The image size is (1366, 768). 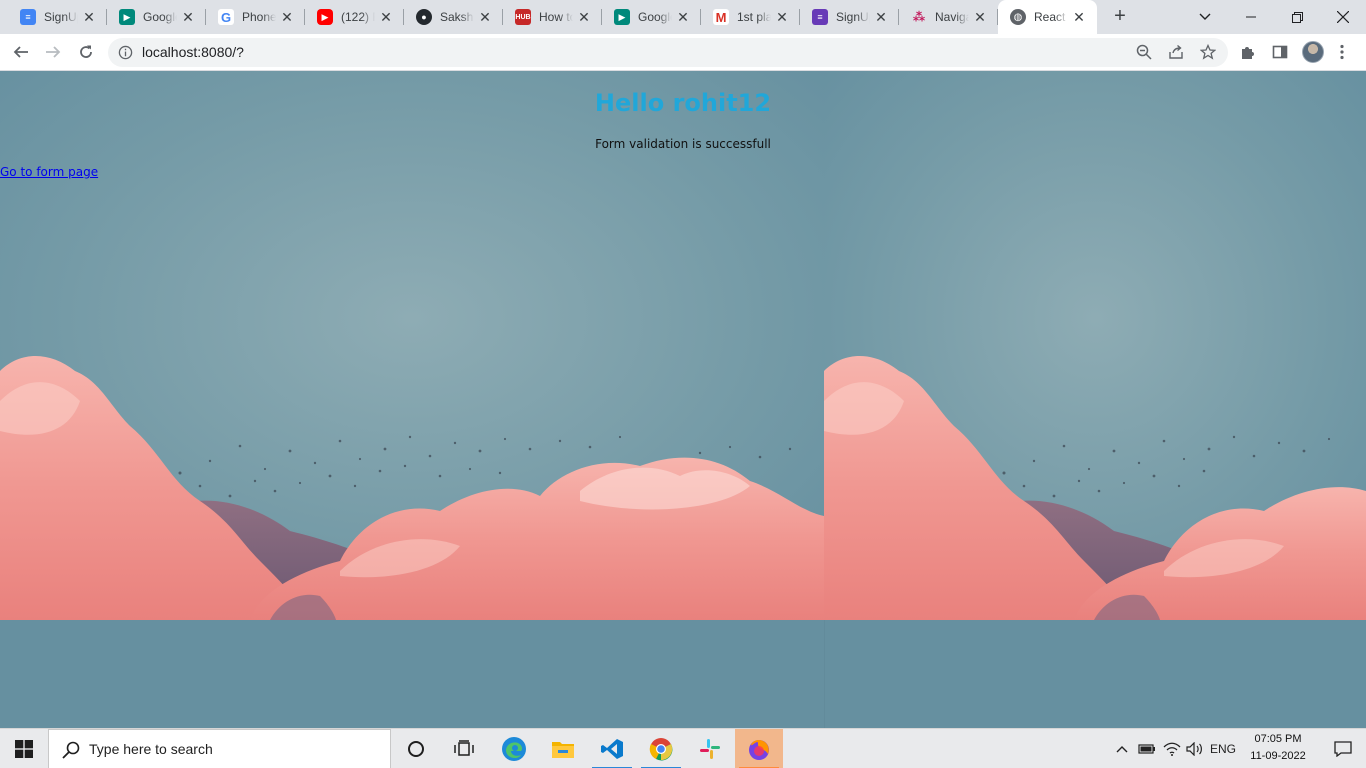 I want to click on back-button, so click(x=21, y=52).